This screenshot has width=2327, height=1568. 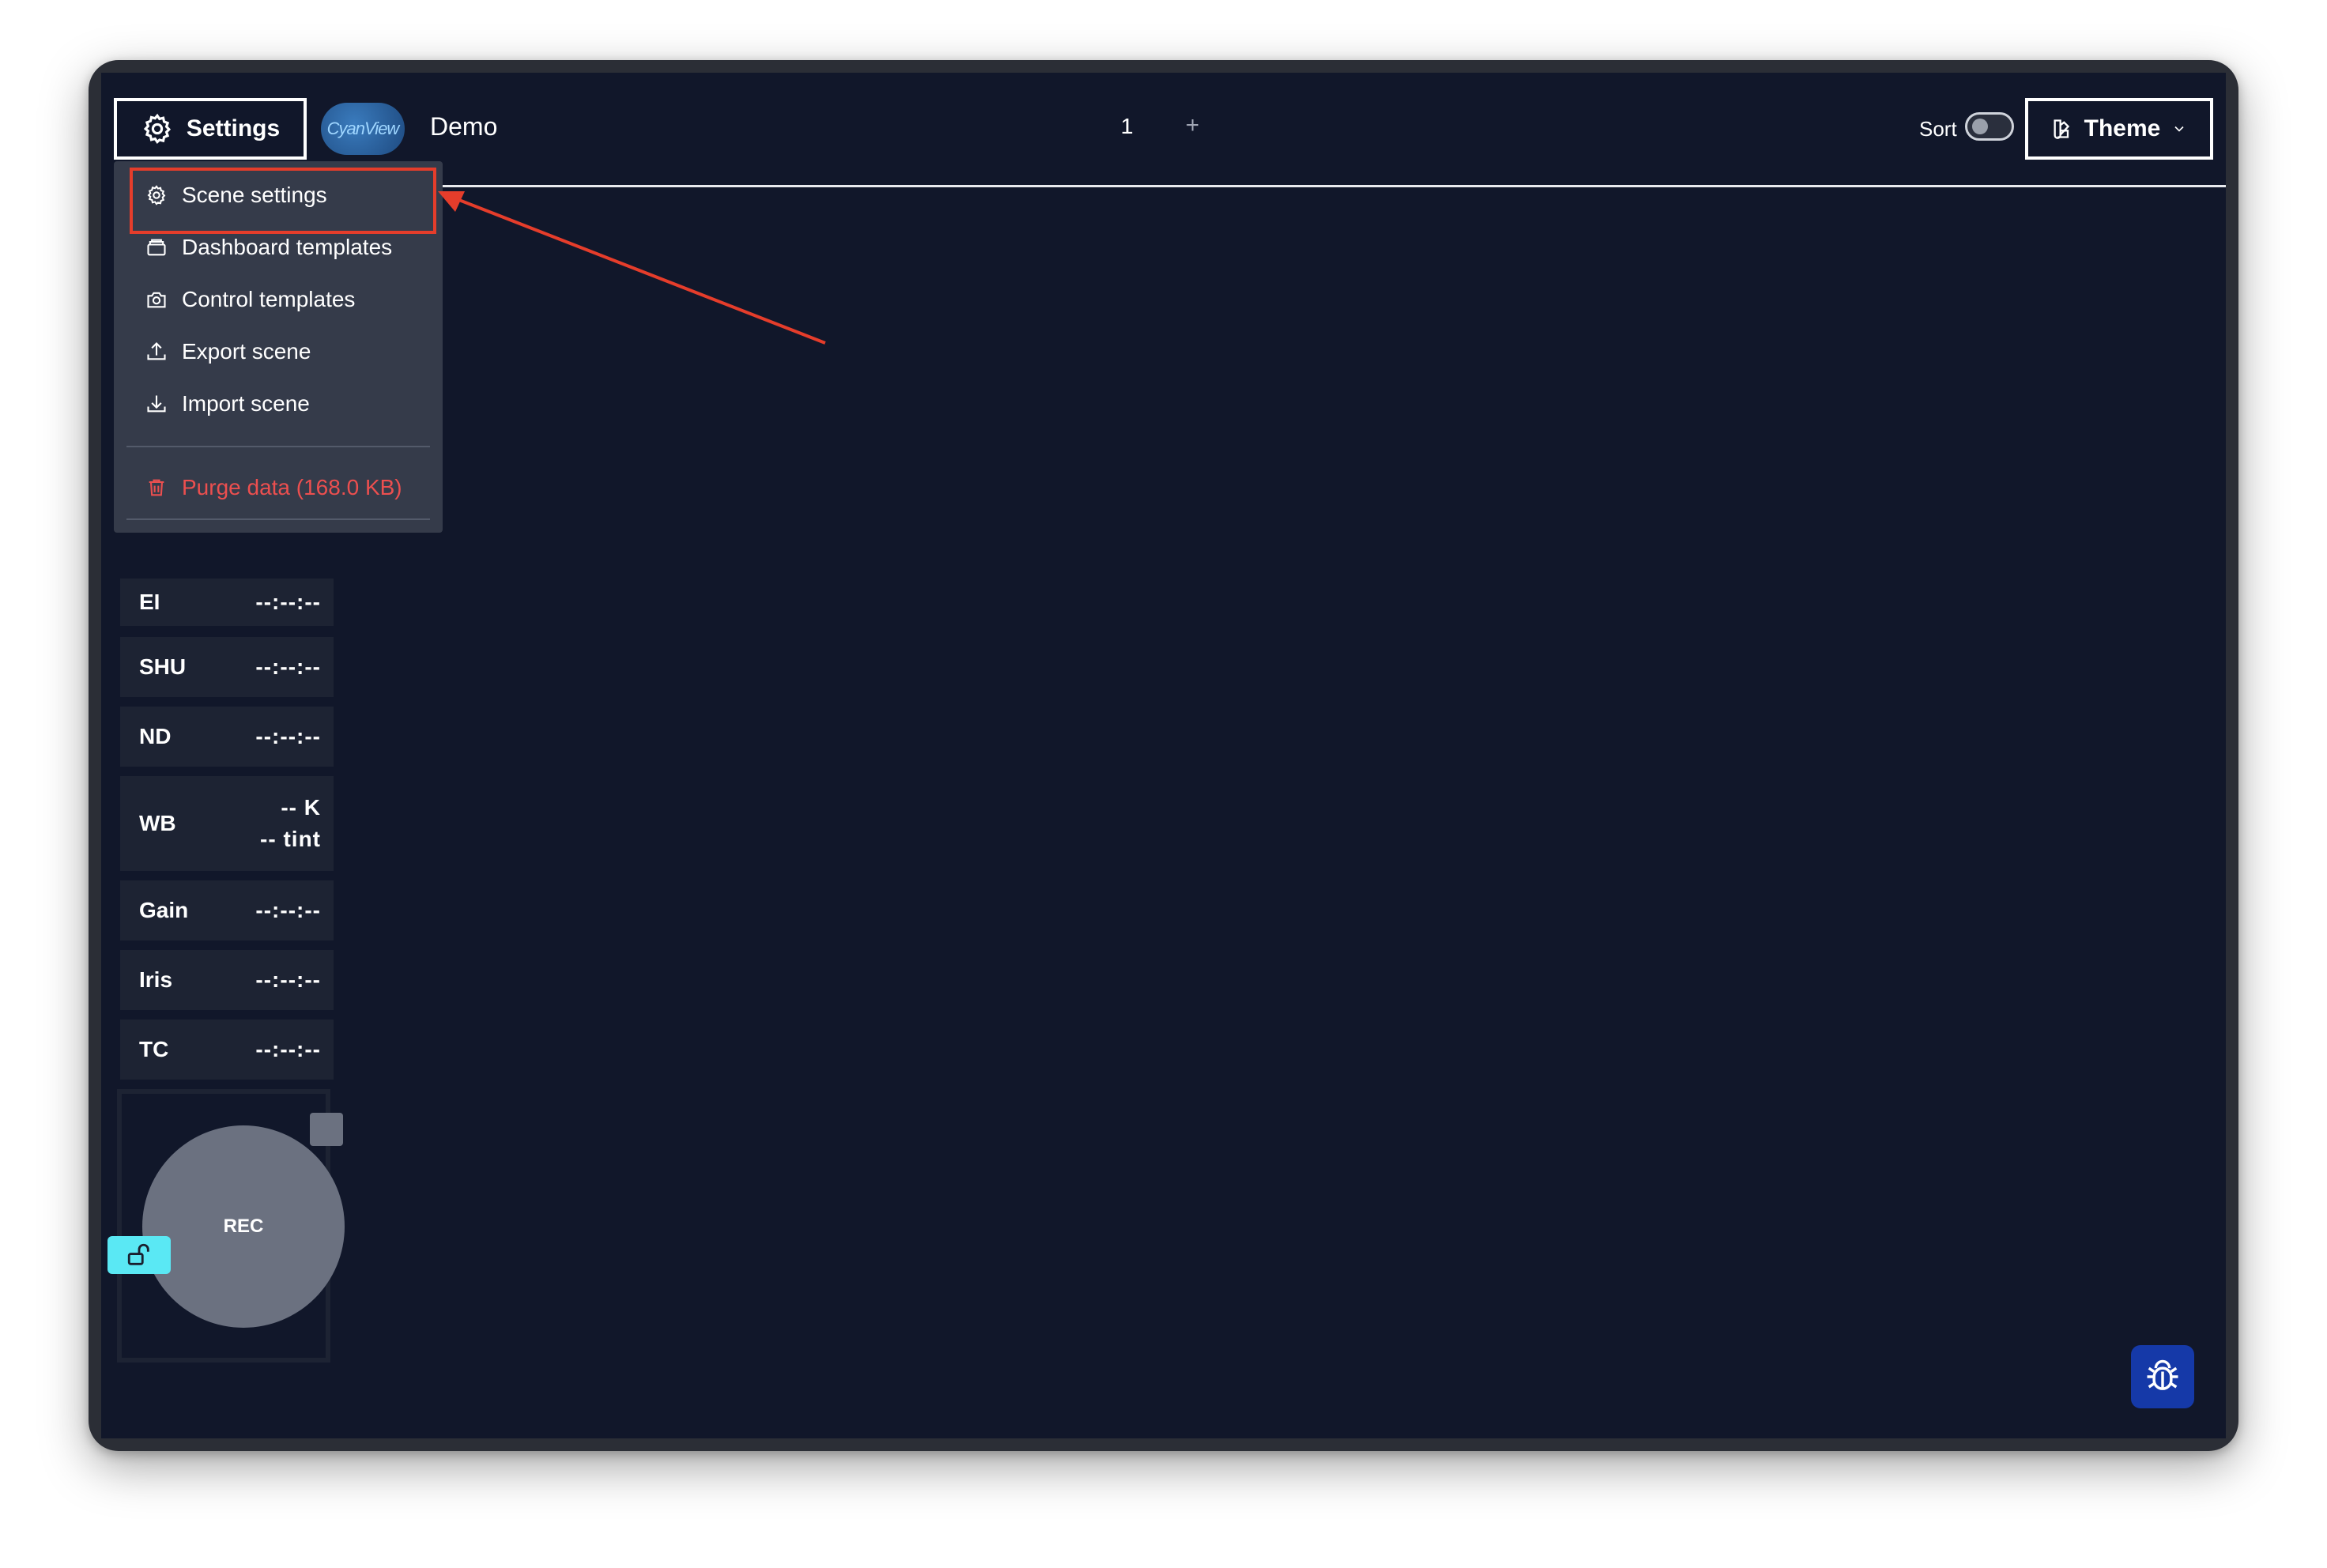 What do you see at coordinates (156, 980) in the screenshot?
I see `param-label: Iris` at bounding box center [156, 980].